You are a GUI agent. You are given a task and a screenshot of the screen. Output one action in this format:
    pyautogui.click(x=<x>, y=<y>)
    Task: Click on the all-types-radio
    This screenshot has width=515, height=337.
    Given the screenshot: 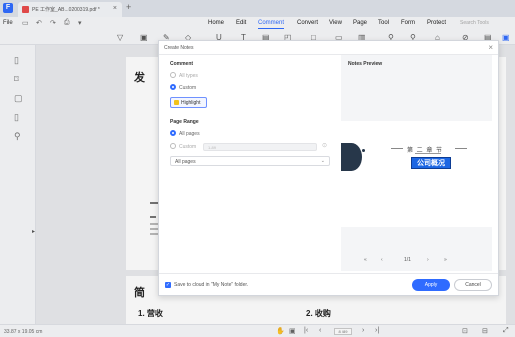 What is the action you would take?
    pyautogui.click(x=173, y=75)
    